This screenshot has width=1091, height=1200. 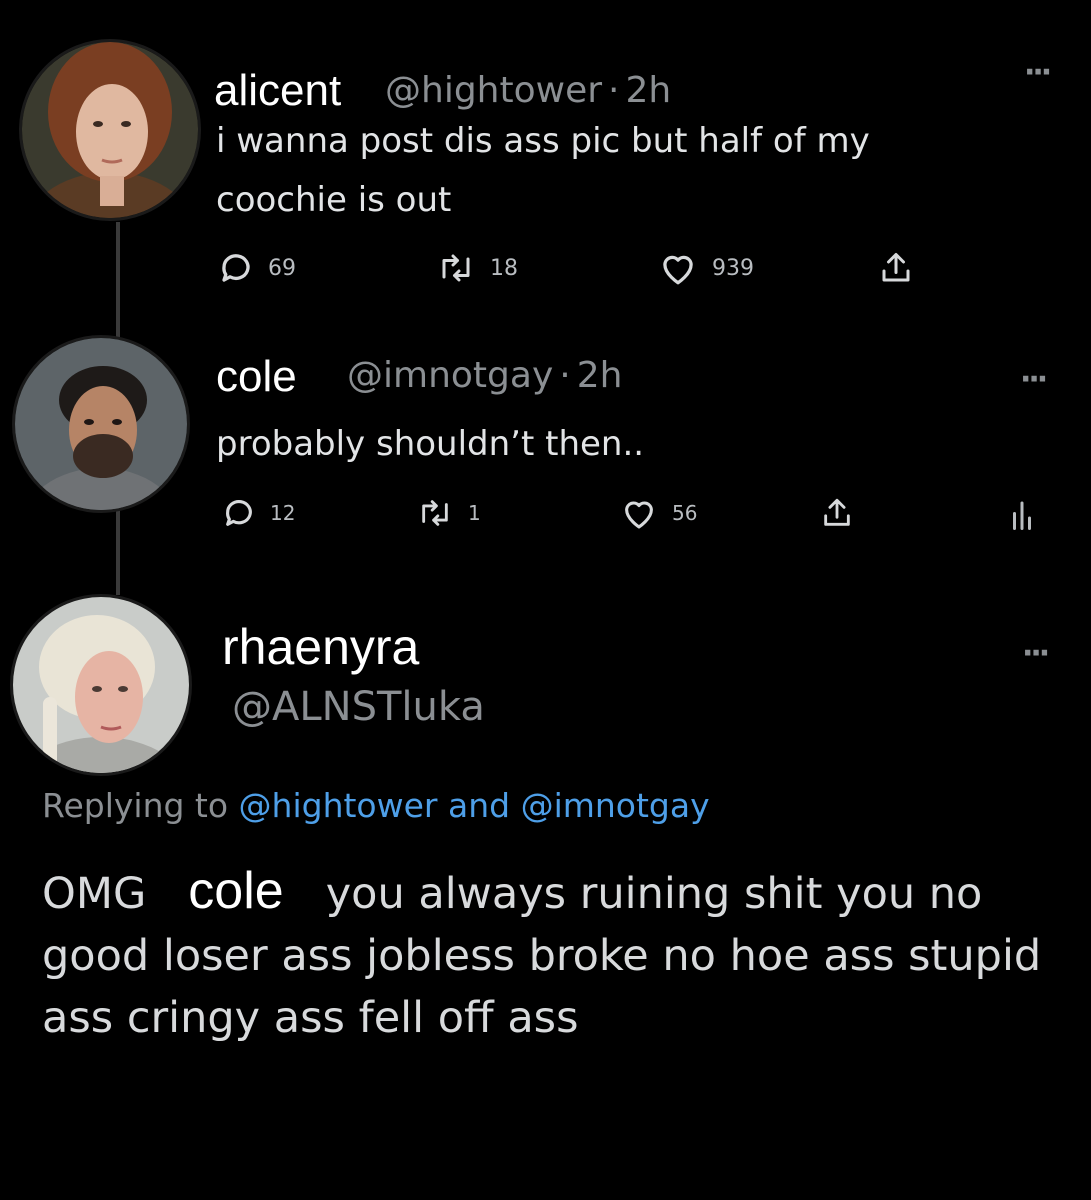 I want to click on handle: @ALNSTluka, so click(x=358, y=707).